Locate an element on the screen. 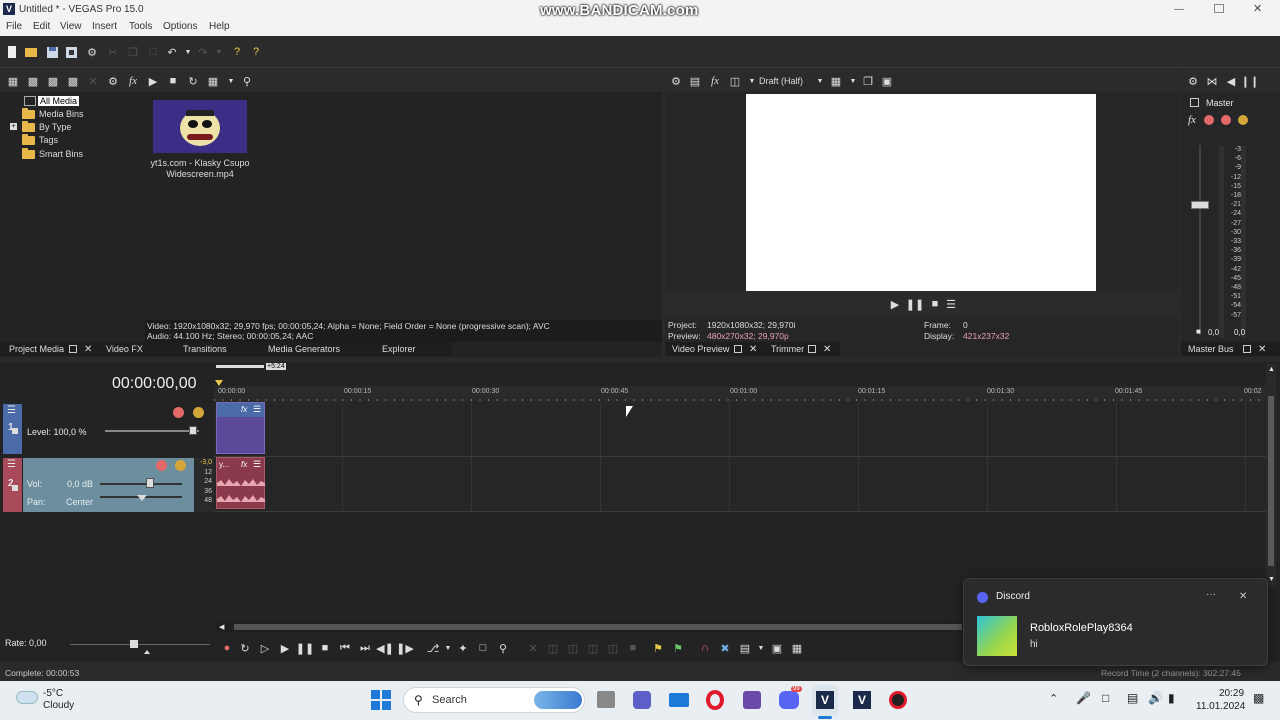 The width and height of the screenshot is (1280, 720). preview-stop-icon: ■ is located at coordinates (935, 304).